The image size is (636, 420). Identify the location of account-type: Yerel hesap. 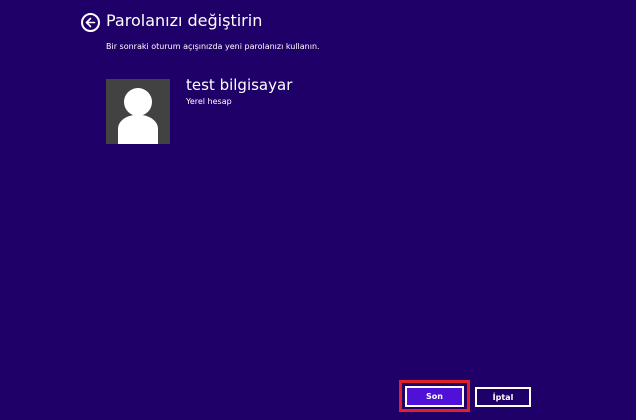
(209, 101).